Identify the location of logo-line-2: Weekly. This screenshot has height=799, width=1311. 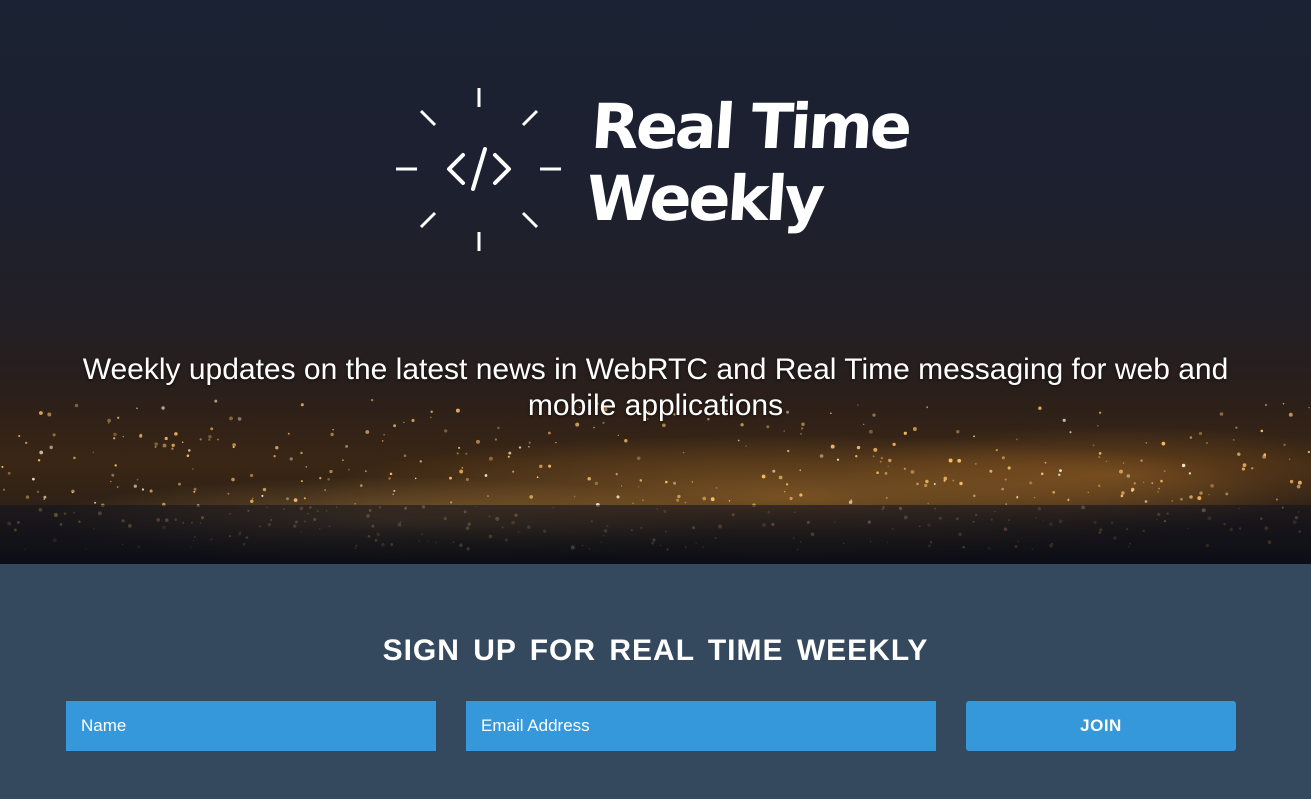
(704, 198).